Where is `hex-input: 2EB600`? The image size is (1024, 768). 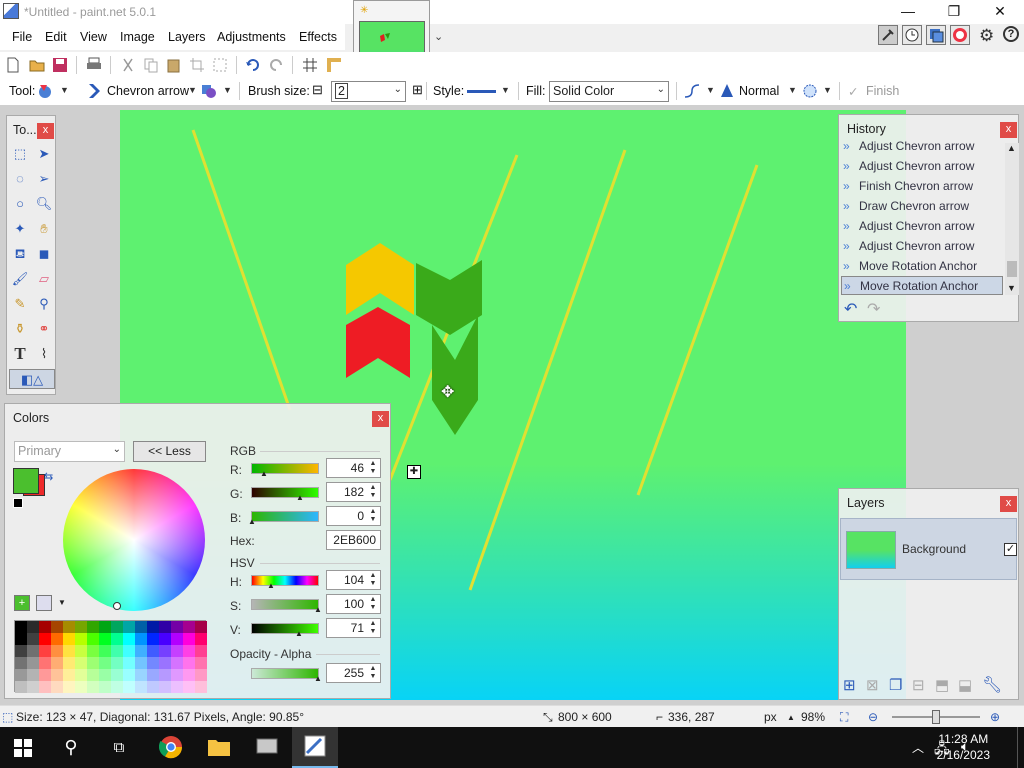 hex-input: 2EB600 is located at coordinates (353, 540).